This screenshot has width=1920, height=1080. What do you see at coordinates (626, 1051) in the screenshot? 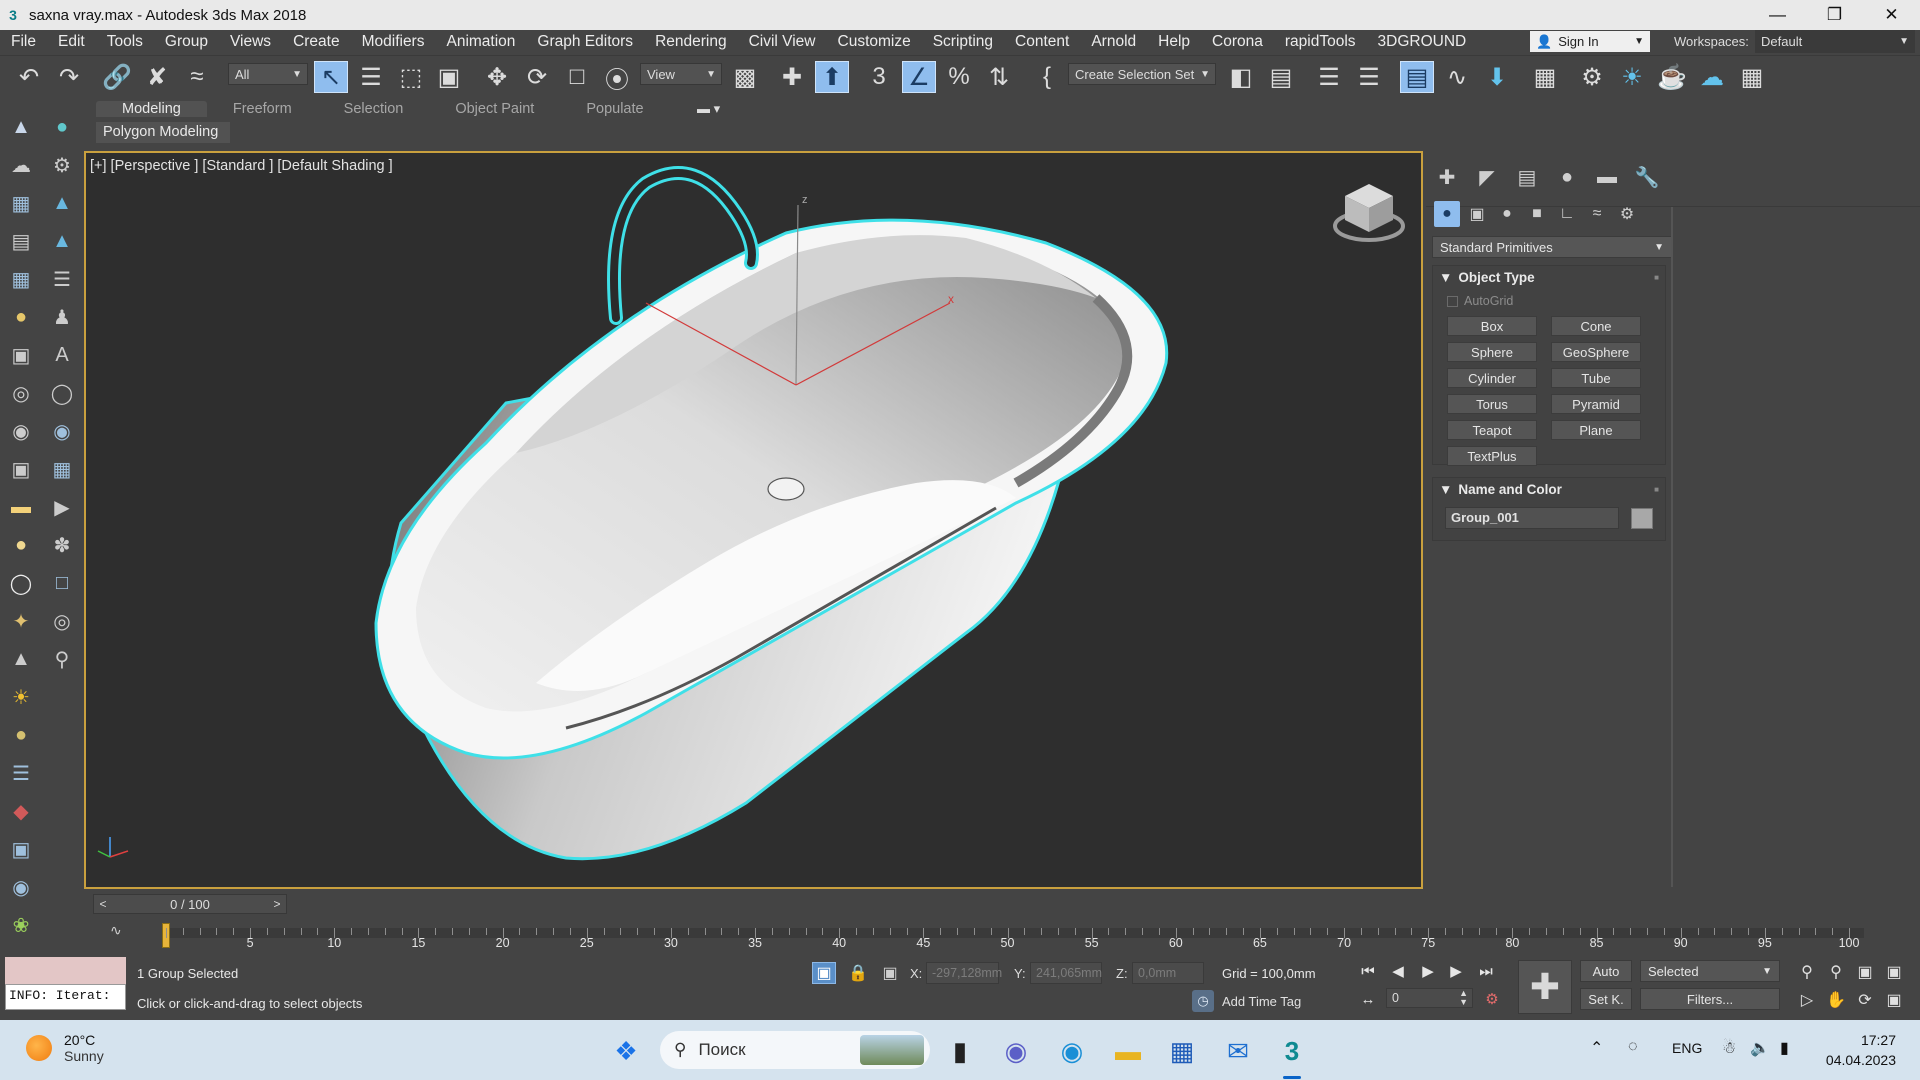
I see `start-icon: ❖` at bounding box center [626, 1051].